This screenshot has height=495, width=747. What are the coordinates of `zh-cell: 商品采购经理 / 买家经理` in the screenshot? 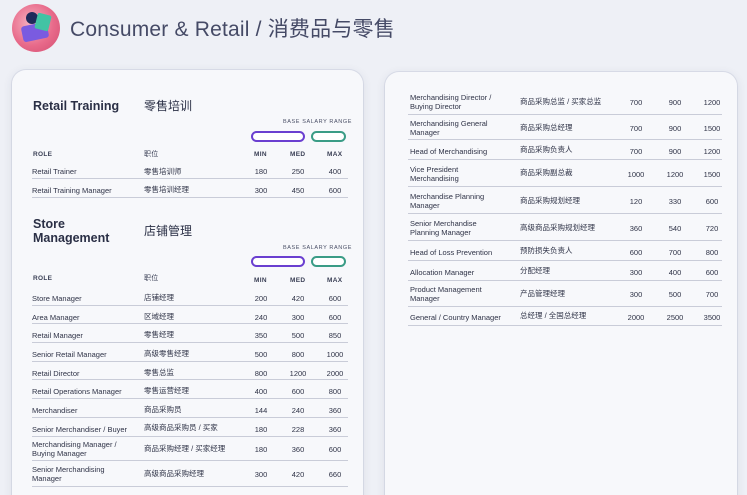 It's located at (185, 448).